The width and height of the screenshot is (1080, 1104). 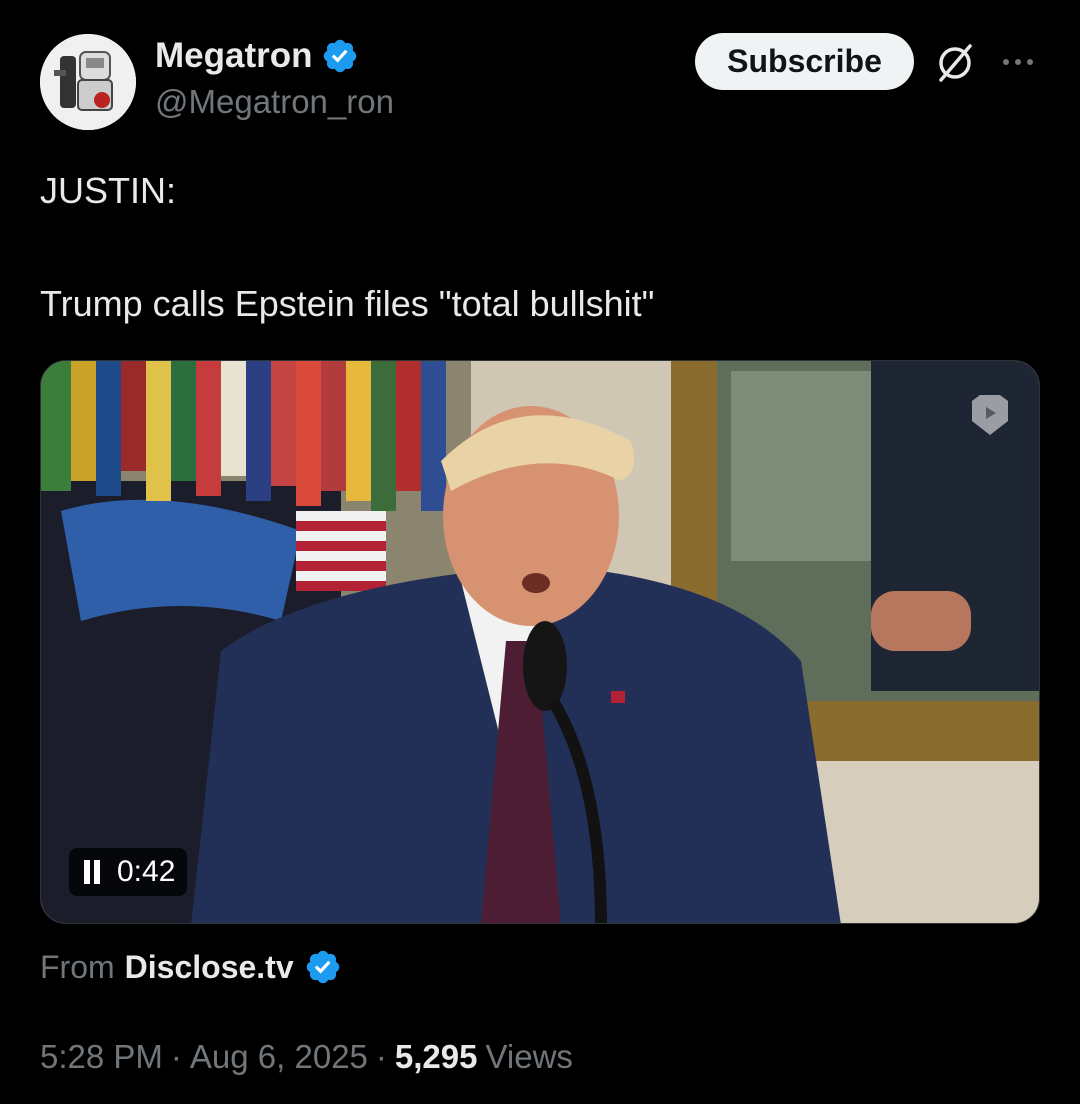 What do you see at coordinates (88, 82) in the screenshot?
I see `avatar` at bounding box center [88, 82].